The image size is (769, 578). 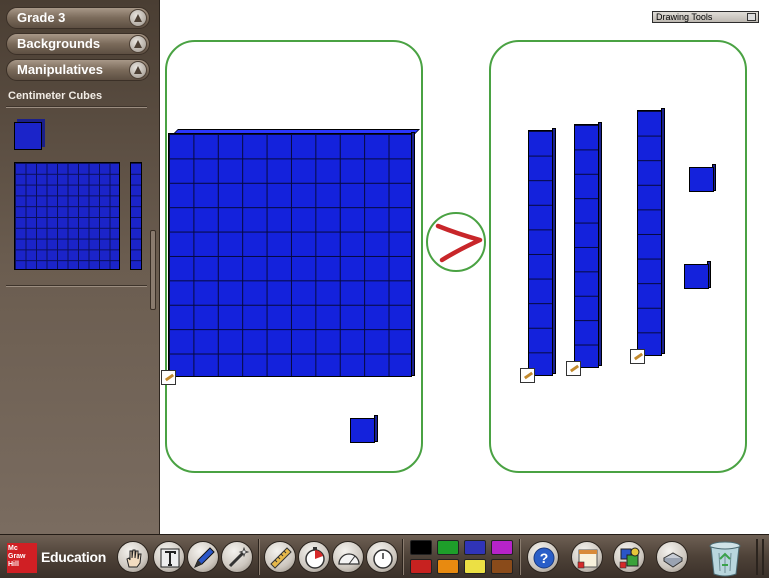 What do you see at coordinates (475, 566) in the screenshot?
I see `color-swatch-yellow` at bounding box center [475, 566].